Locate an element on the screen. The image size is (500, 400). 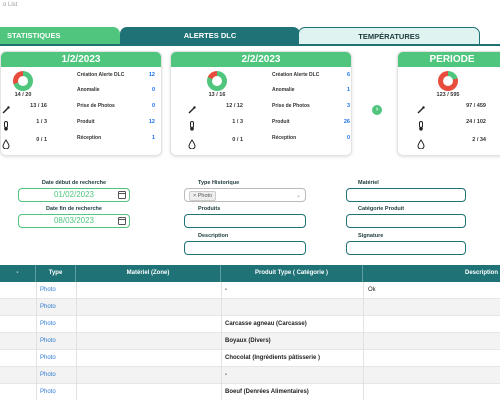
produits-input is located at coordinates (245, 221).